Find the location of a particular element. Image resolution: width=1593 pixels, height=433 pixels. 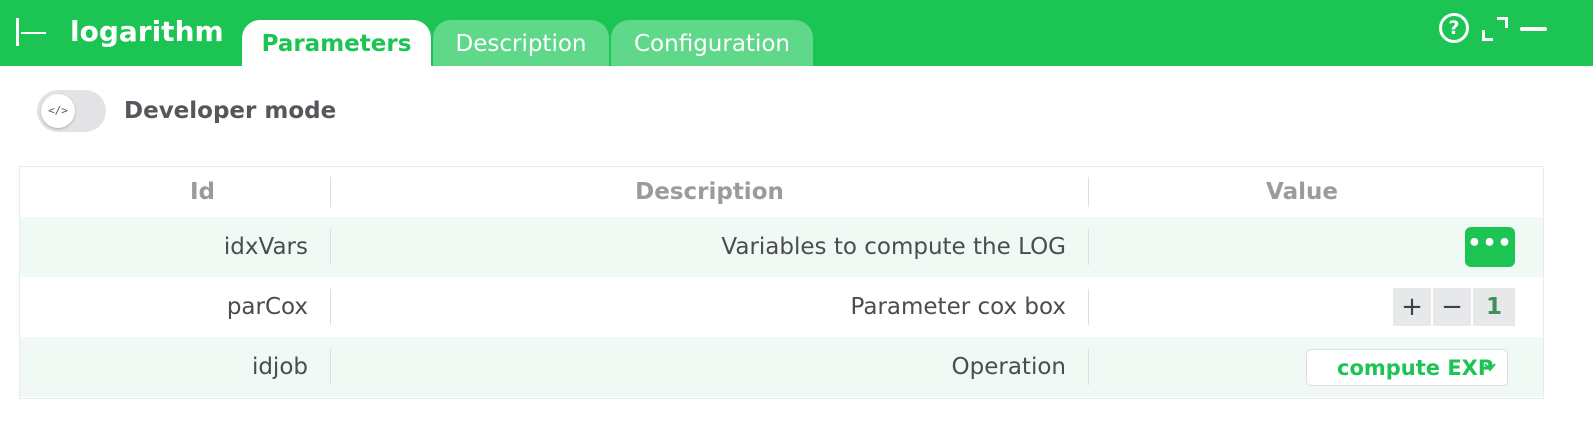

column-header-value: Value is located at coordinates (1302, 192).